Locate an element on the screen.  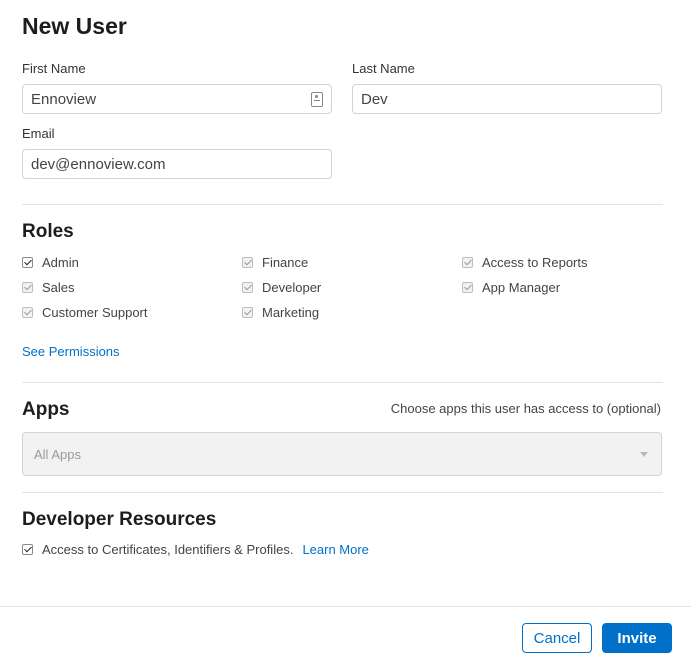
role-label: Customer Support is located at coordinates (95, 312).